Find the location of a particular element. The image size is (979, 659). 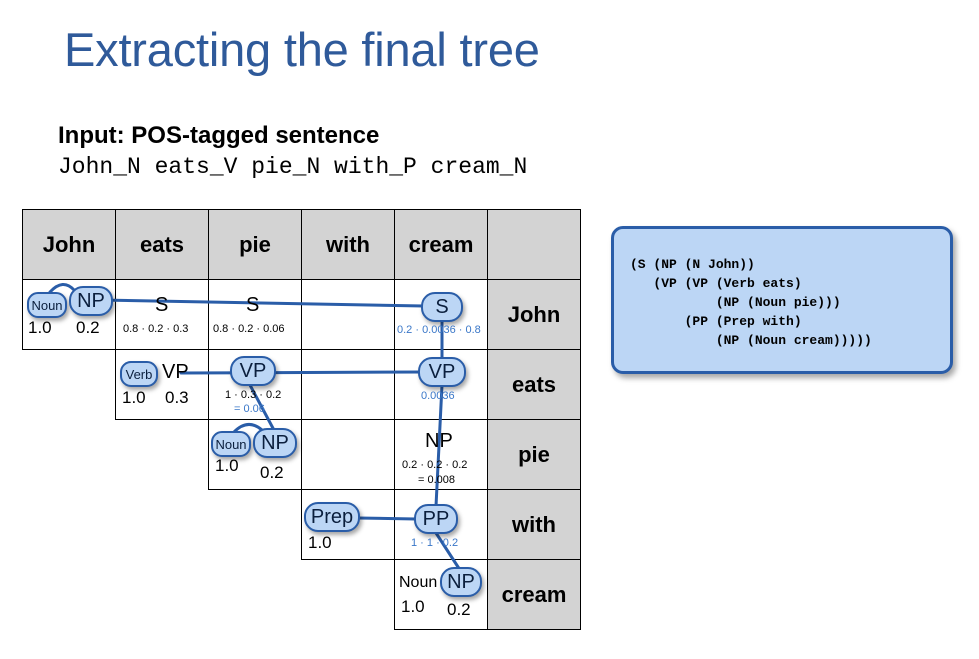

np-node-john: NP is located at coordinates (91, 301).